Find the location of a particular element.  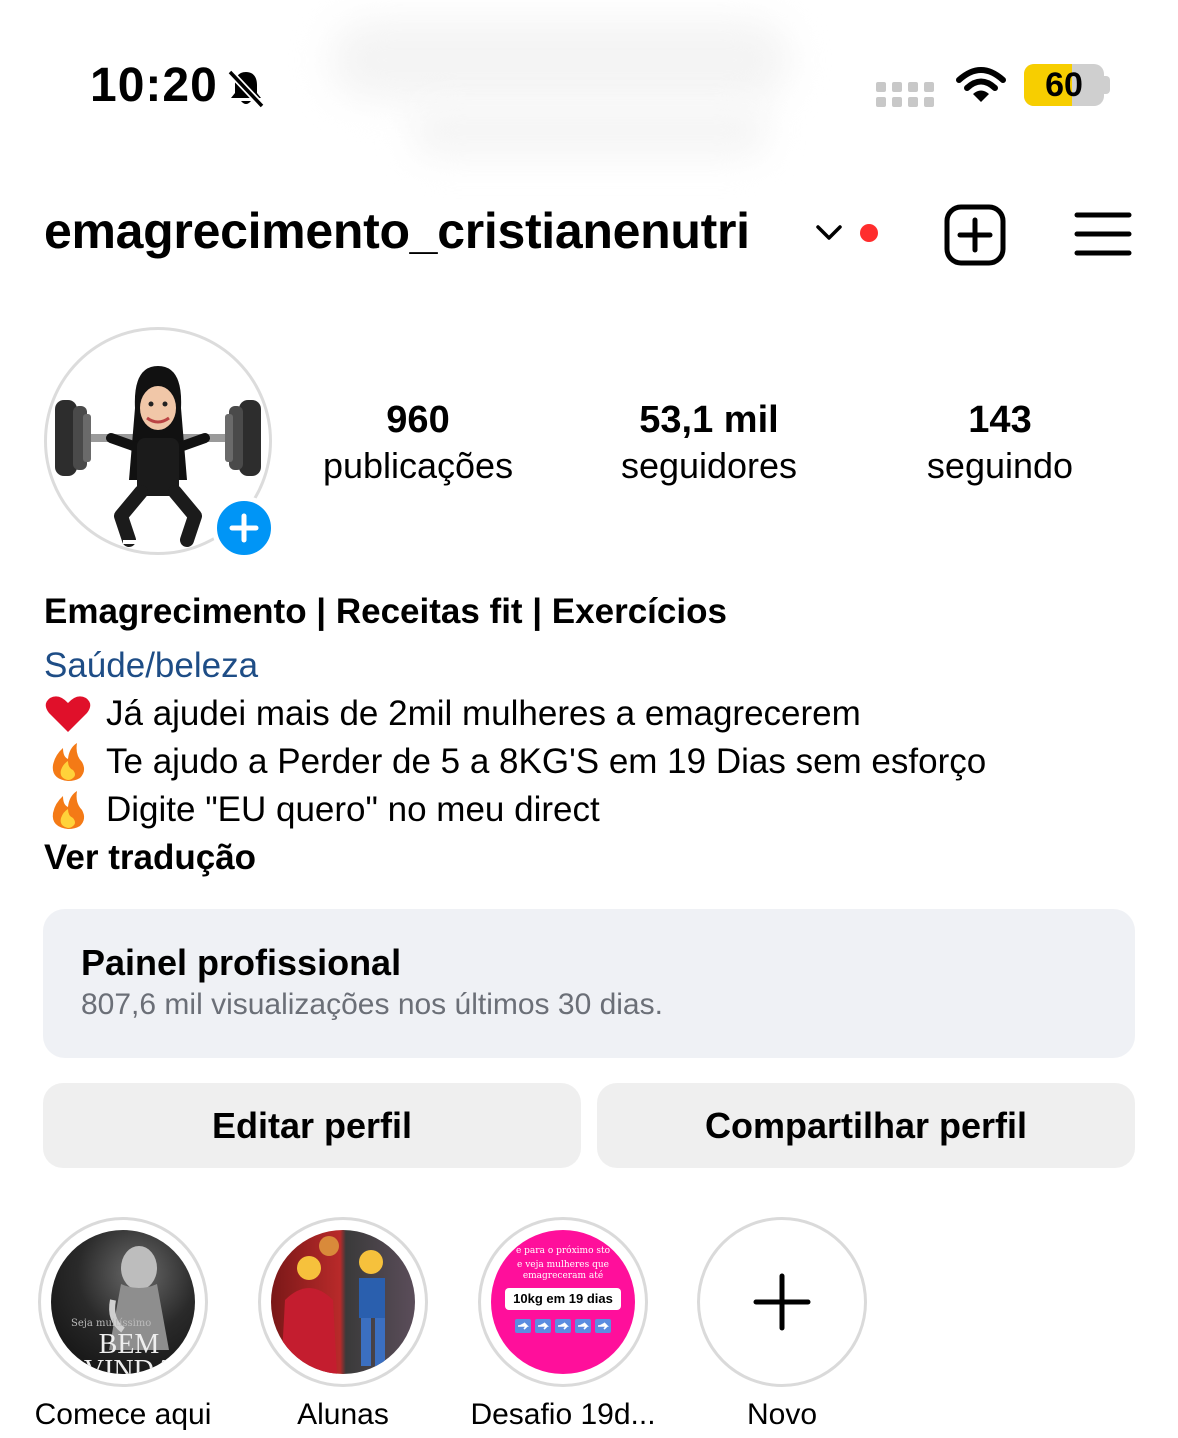

blurred-region is located at coordinates (590, 130).